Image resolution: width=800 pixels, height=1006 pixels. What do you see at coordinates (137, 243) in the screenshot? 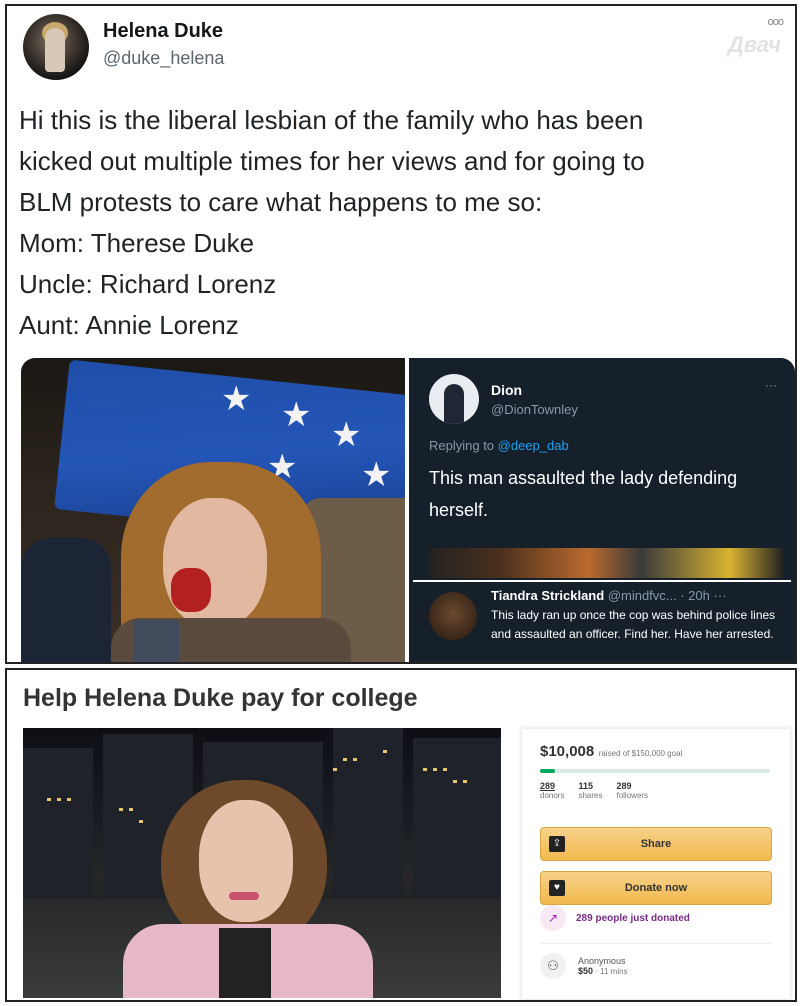
I see `tweet-line: Mom: Therese Duke` at bounding box center [137, 243].